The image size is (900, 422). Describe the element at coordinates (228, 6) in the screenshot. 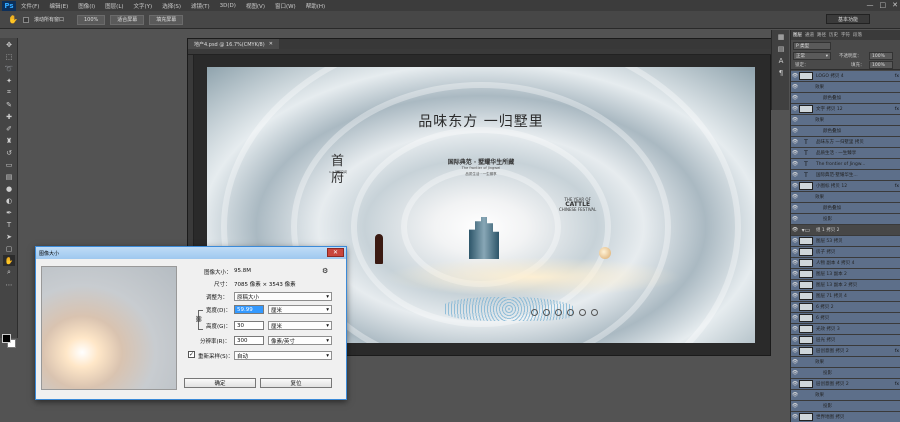

I see `menu-3d: 3D(D)` at that location.